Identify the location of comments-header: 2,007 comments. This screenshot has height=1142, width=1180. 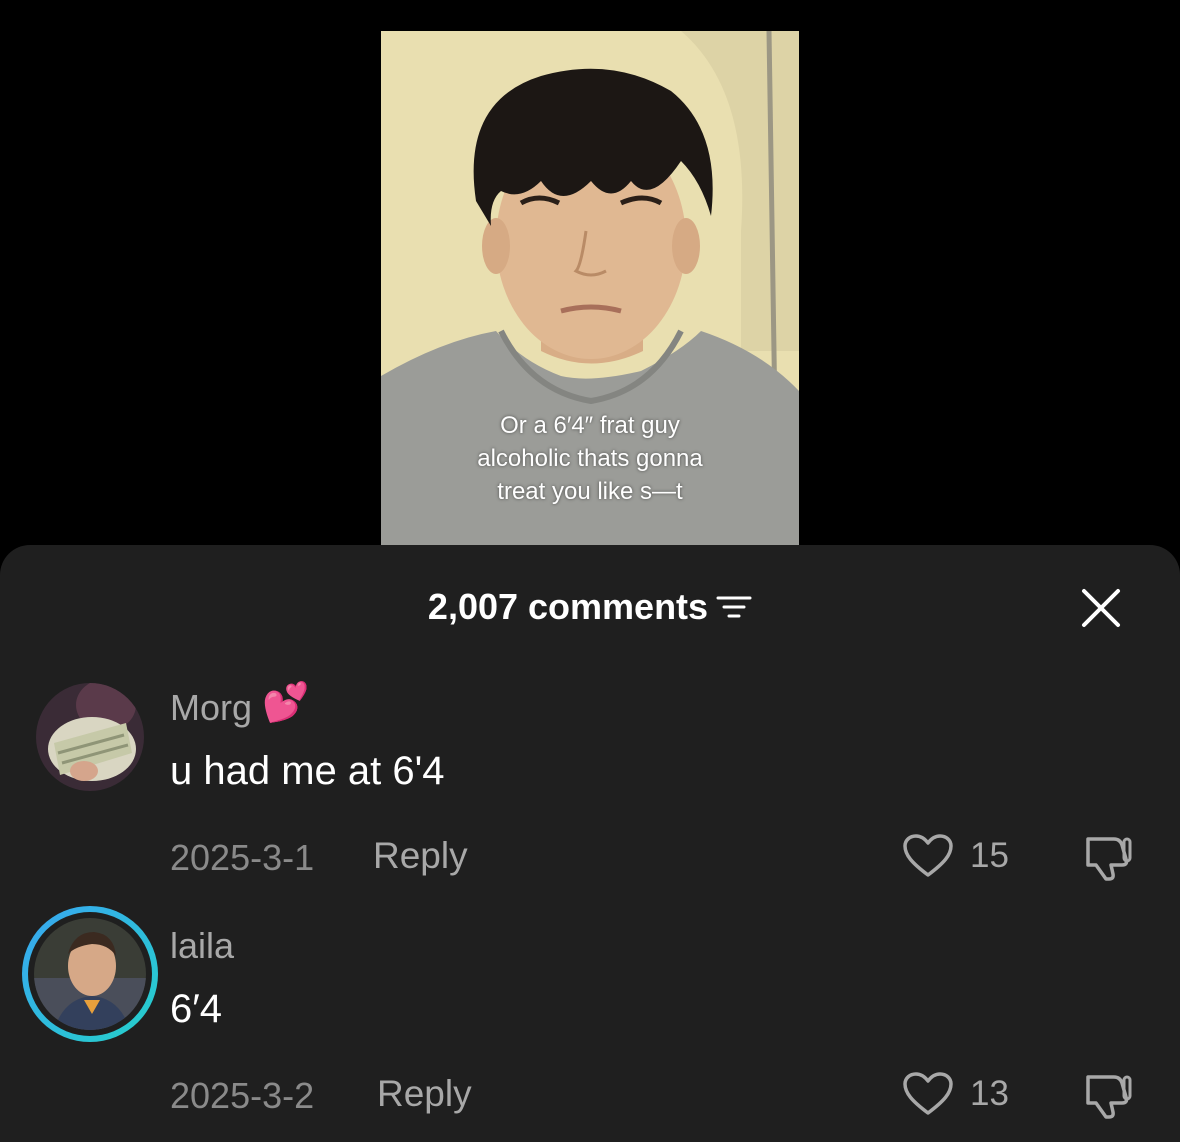
(590, 607).